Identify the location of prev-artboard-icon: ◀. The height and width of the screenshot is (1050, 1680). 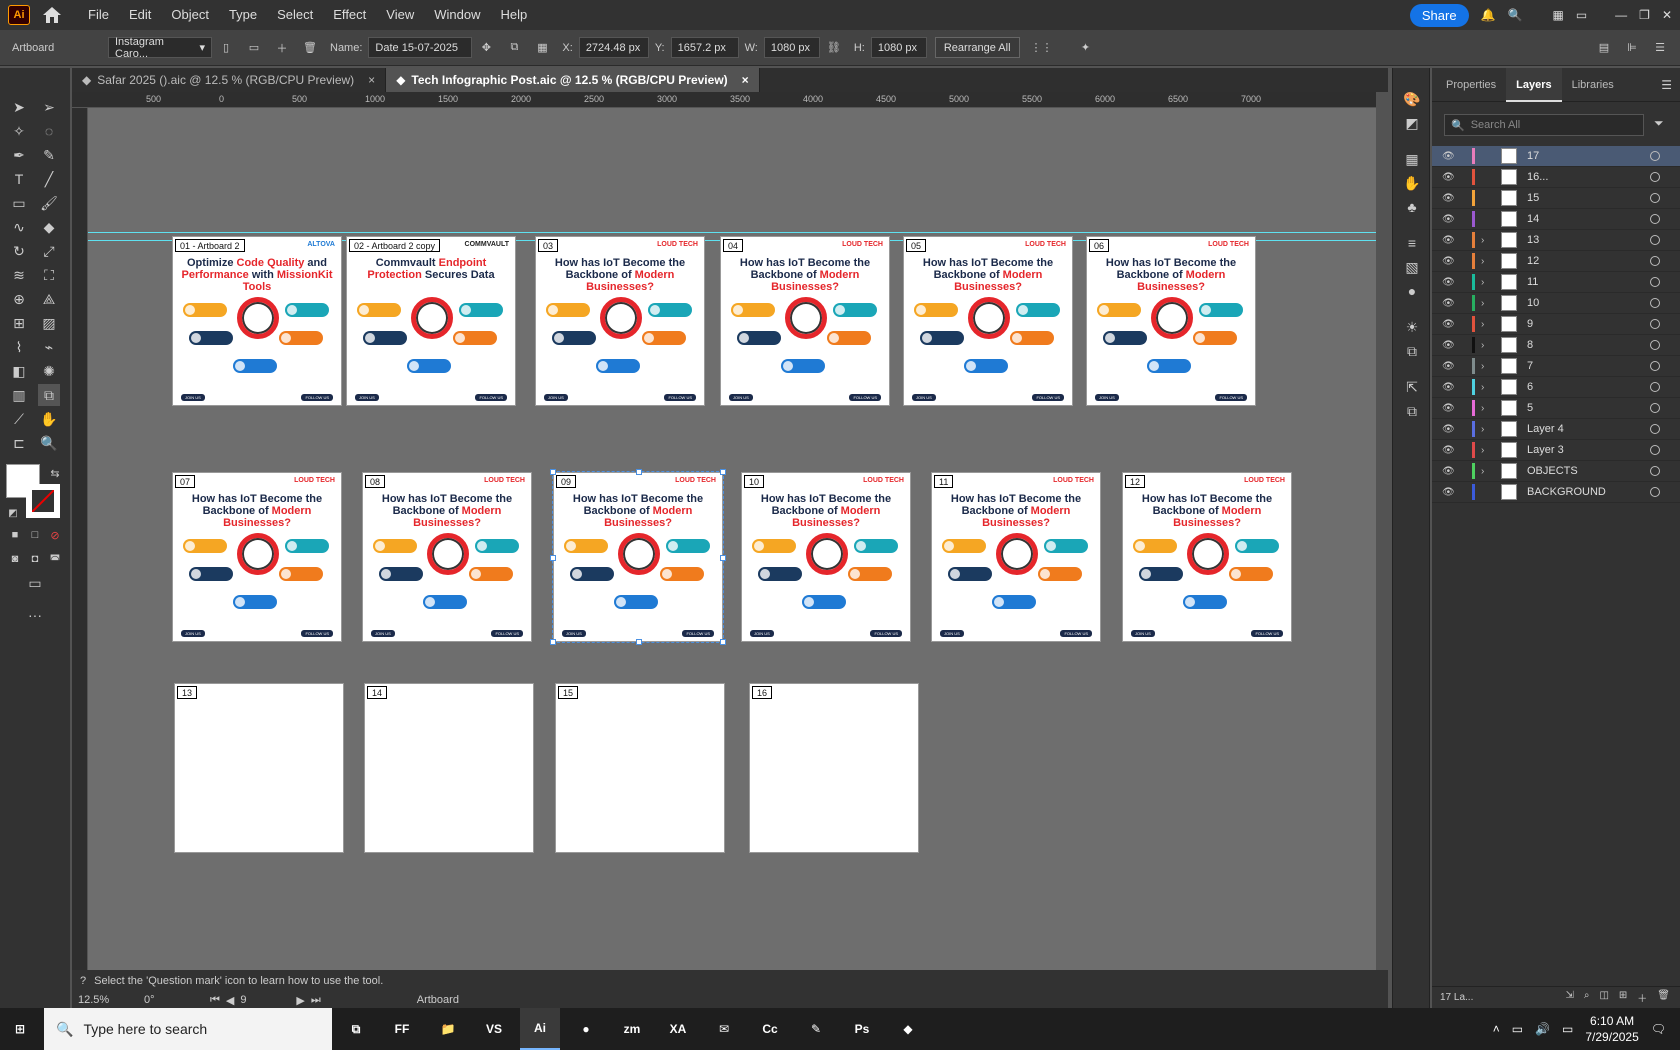
(230, 1000).